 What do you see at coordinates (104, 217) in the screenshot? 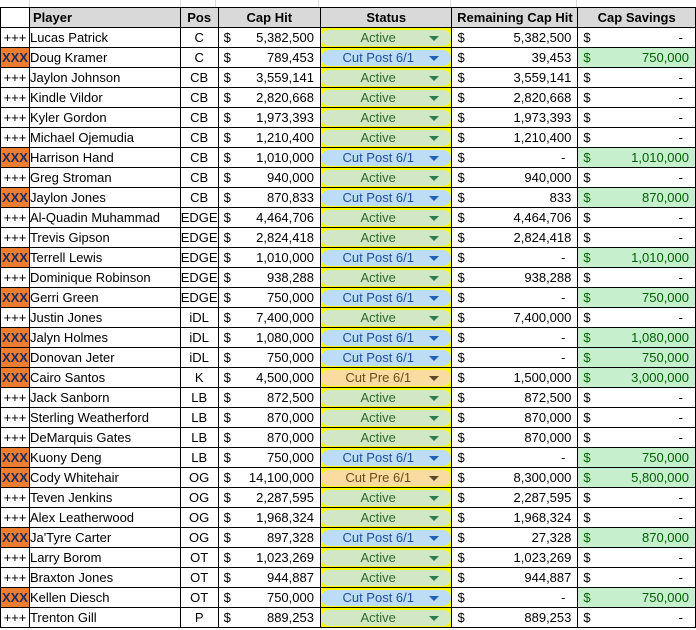
I see `player-name-cell: Al-Quadin Muhammad` at bounding box center [104, 217].